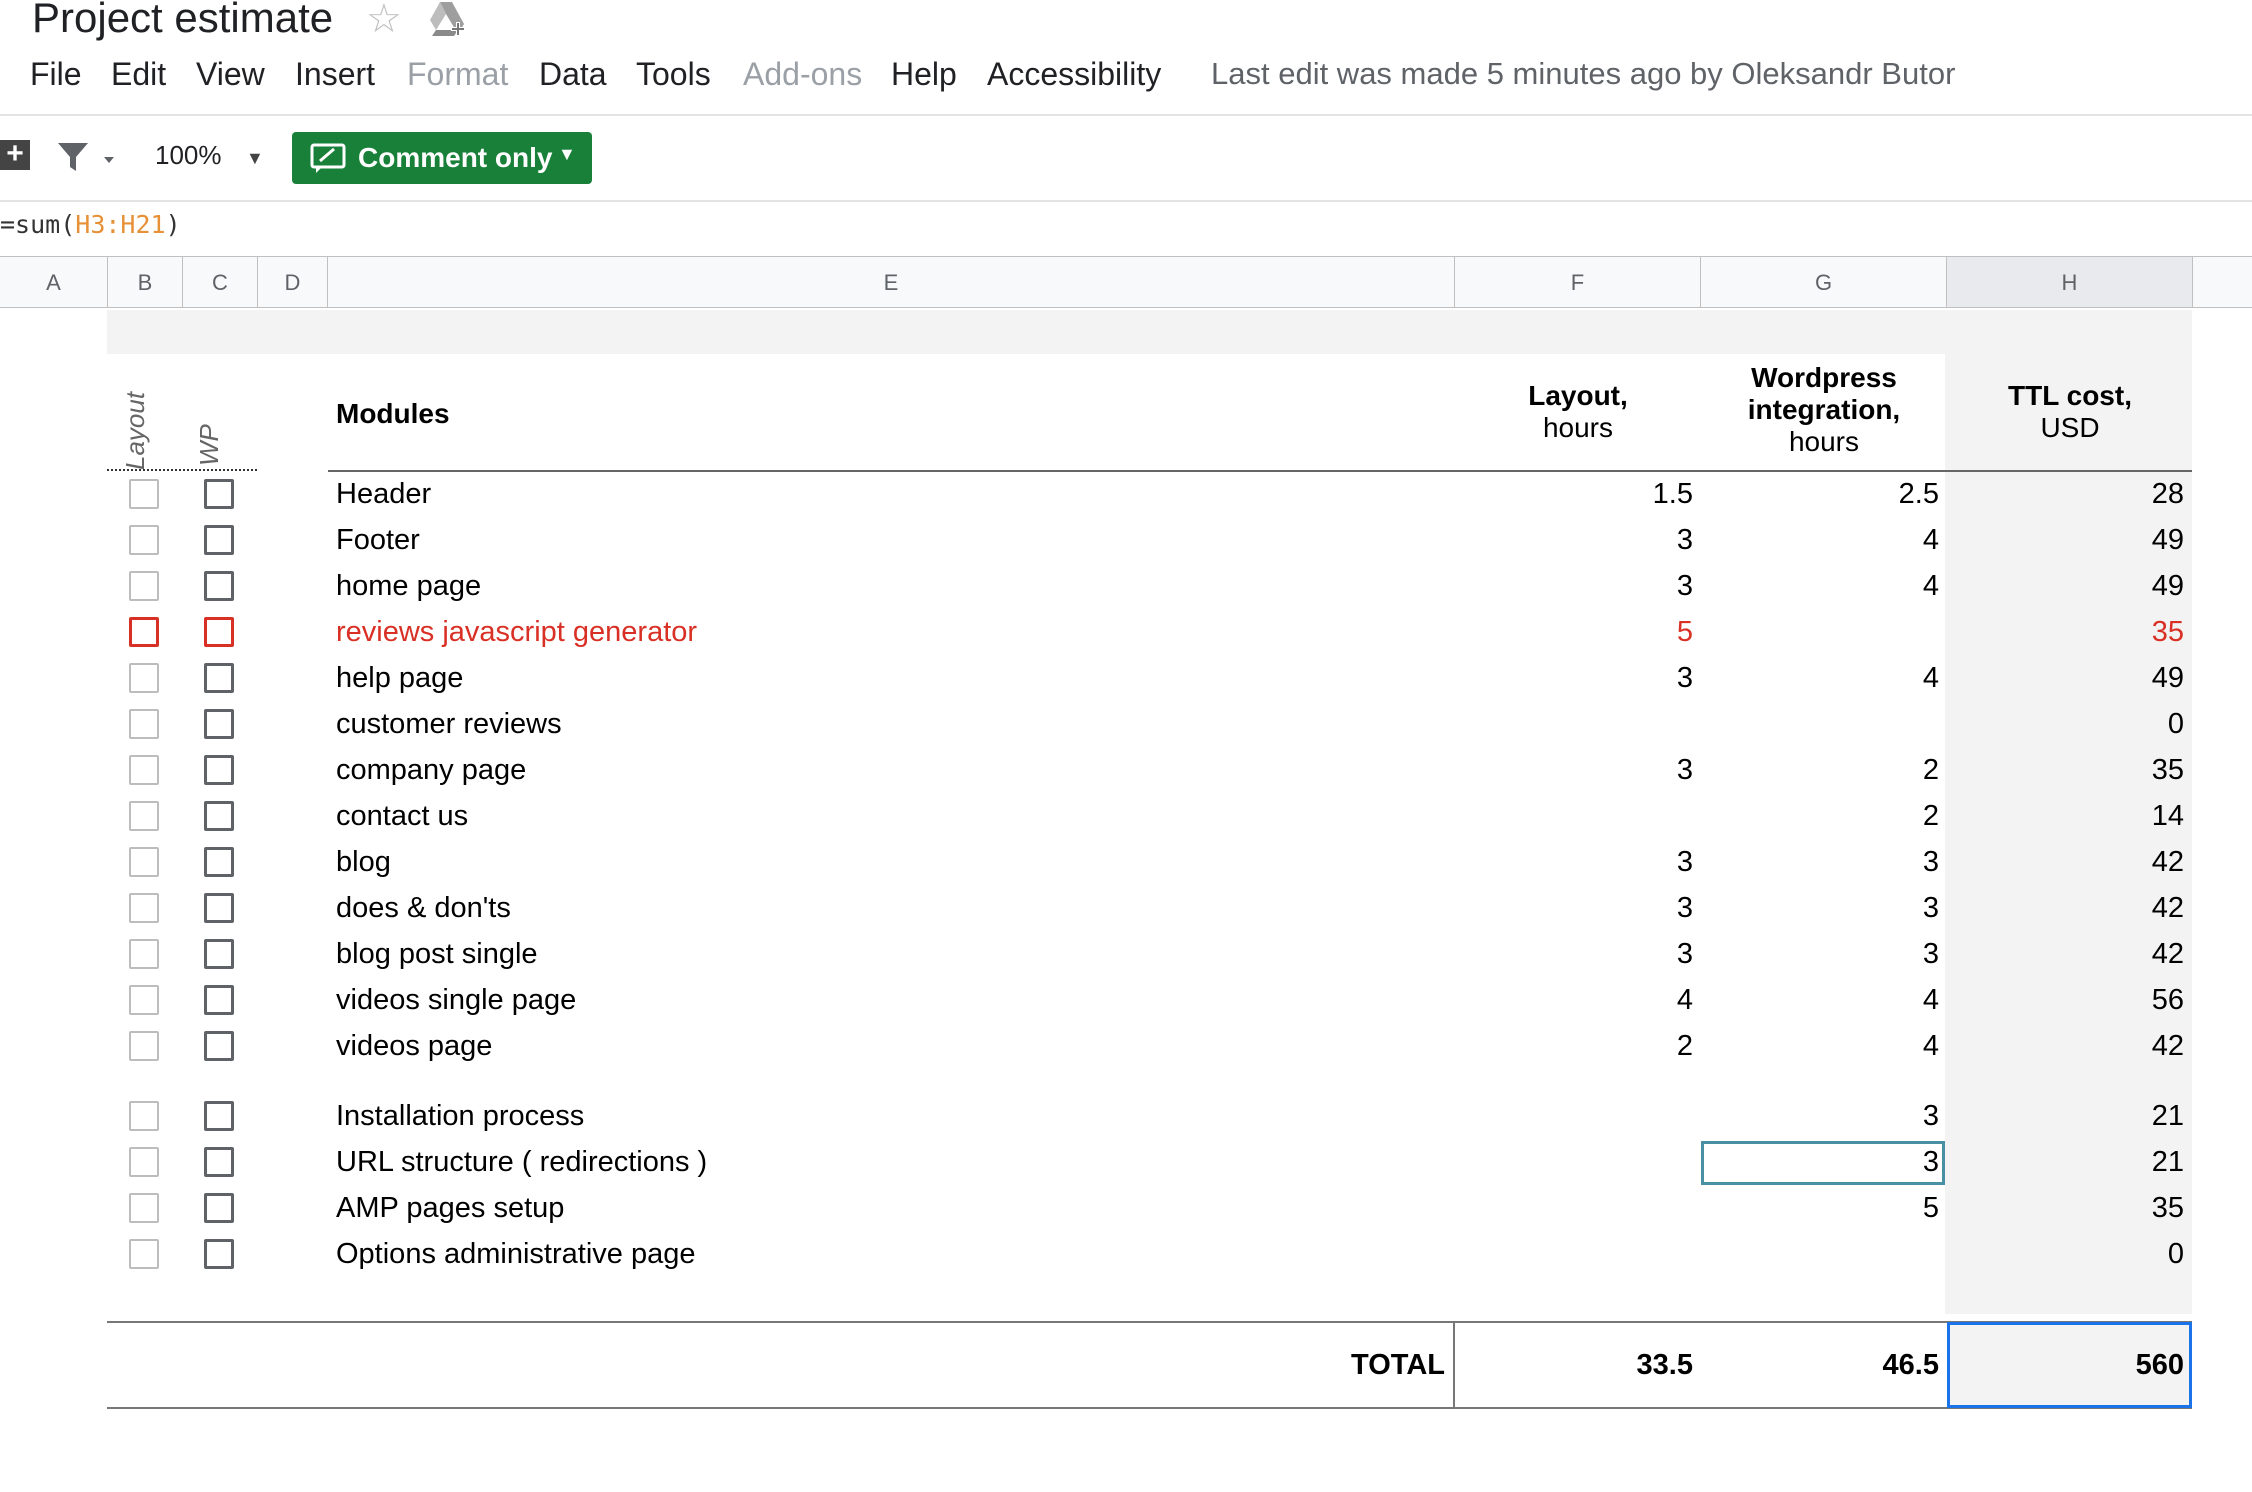  I want to click on document-title: Project estimate, so click(182, 21).